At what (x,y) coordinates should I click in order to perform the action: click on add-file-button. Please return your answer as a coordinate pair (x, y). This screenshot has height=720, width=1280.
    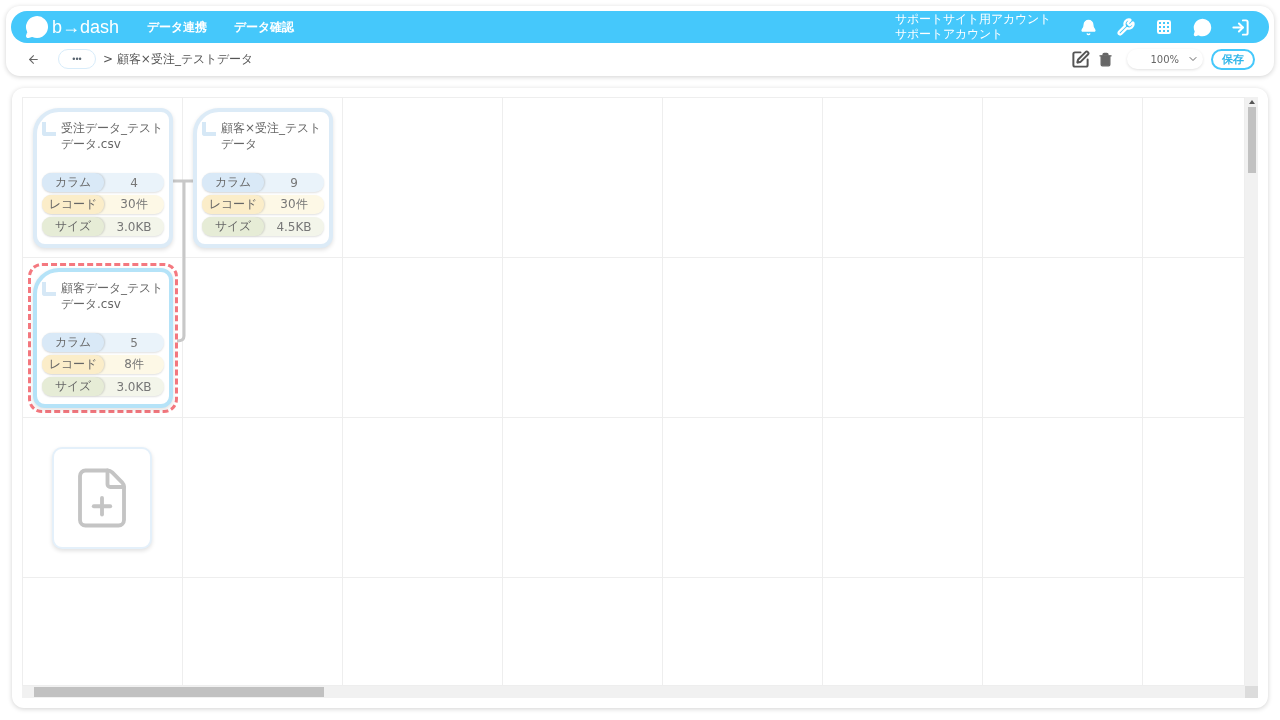
    Looking at the image, I should click on (102, 498).